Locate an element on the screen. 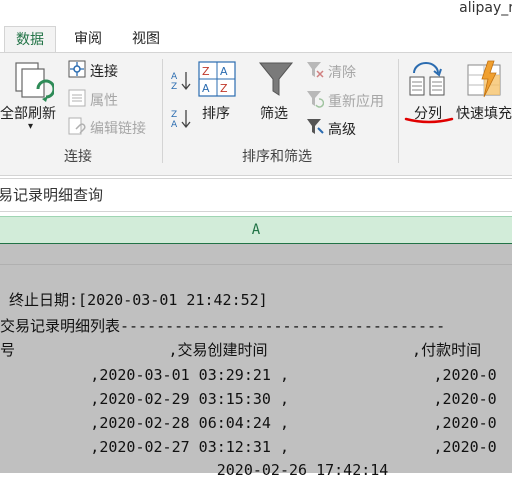  refresh-all-button: 全部刷新 is located at coordinates (28, 113).